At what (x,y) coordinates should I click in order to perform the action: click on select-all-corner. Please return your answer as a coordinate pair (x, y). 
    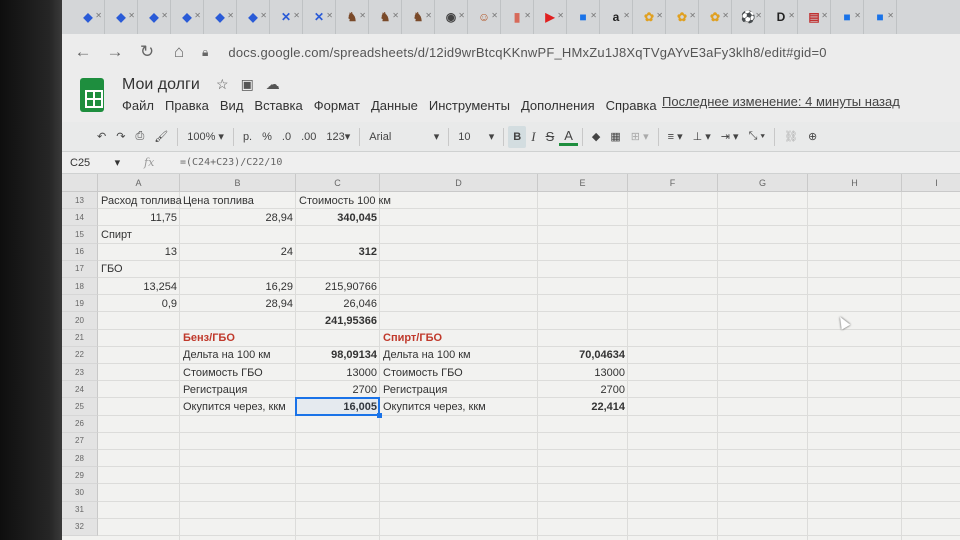
    Looking at the image, I should click on (80, 183).